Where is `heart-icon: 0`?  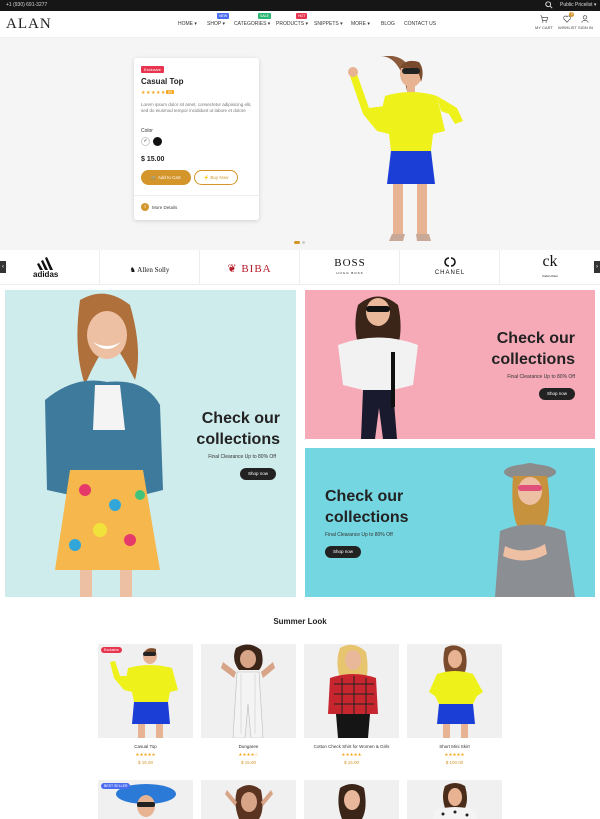 heart-icon: 0 is located at coordinates (569, 17).